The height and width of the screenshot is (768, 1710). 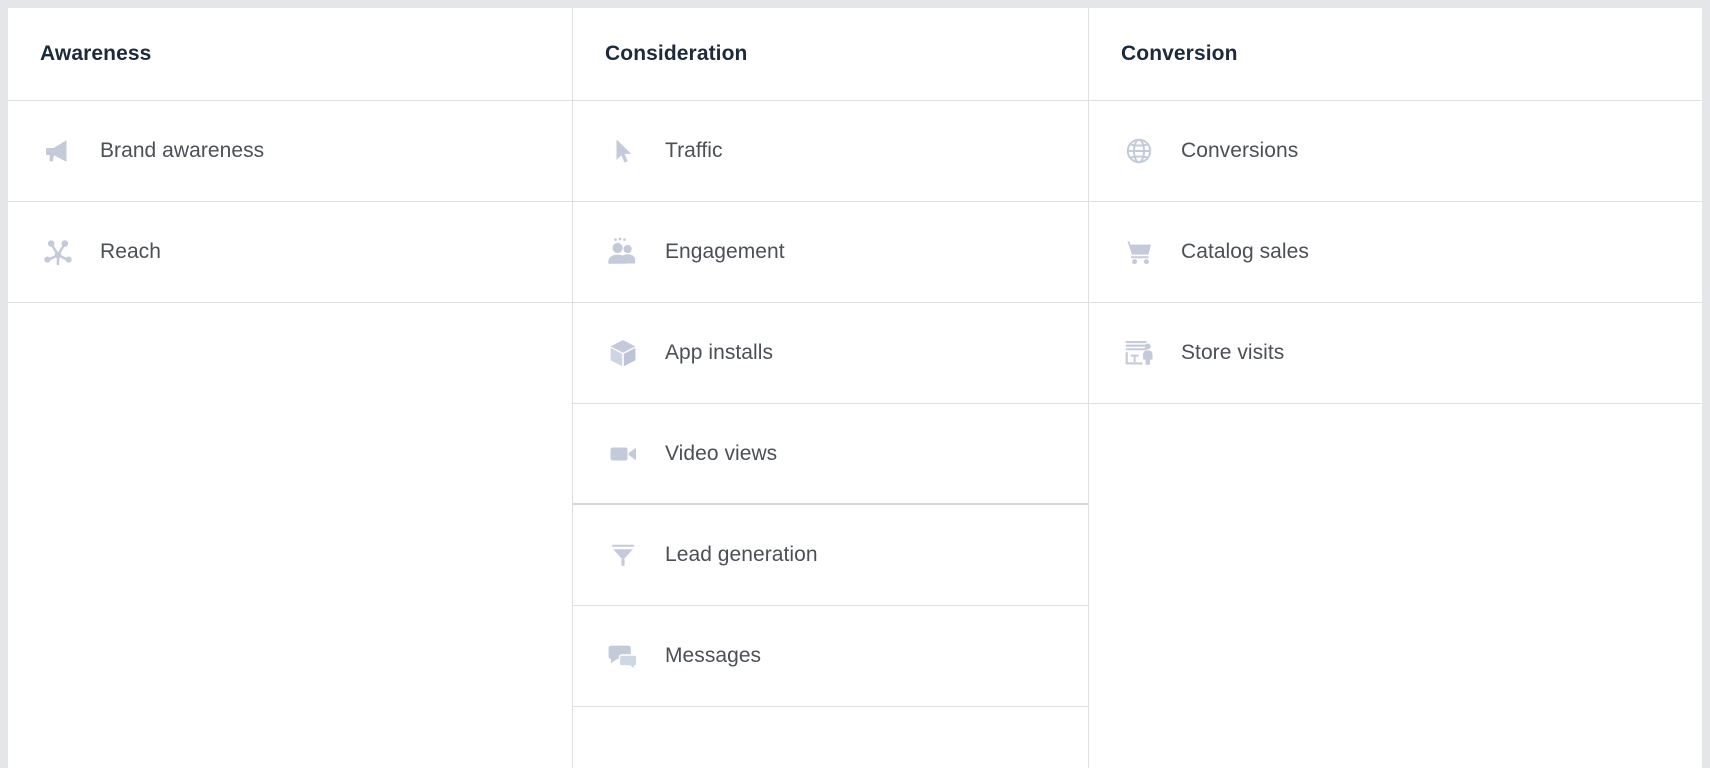 What do you see at coordinates (623, 656) in the screenshot?
I see `chat-bubbles-icon` at bounding box center [623, 656].